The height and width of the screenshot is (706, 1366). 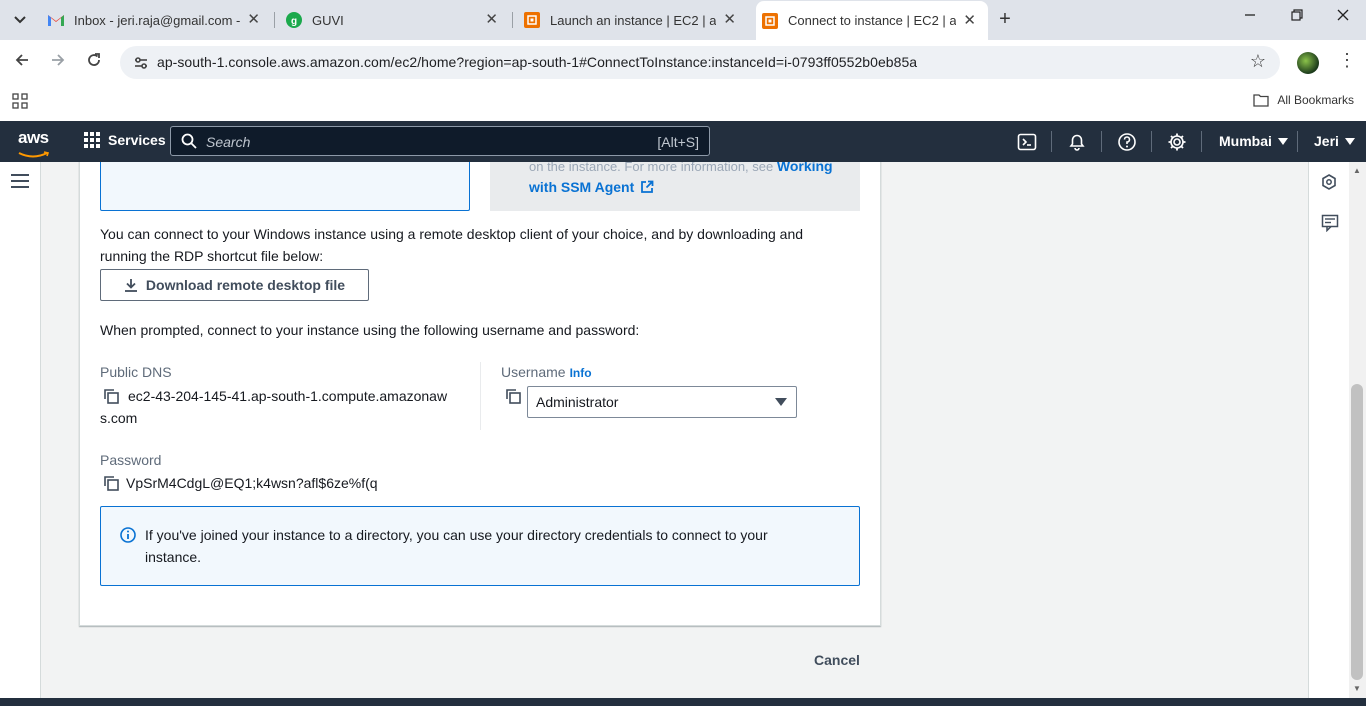 What do you see at coordinates (1315, 100) in the screenshot?
I see `all-bookmarks-label: All Bookmarks` at bounding box center [1315, 100].